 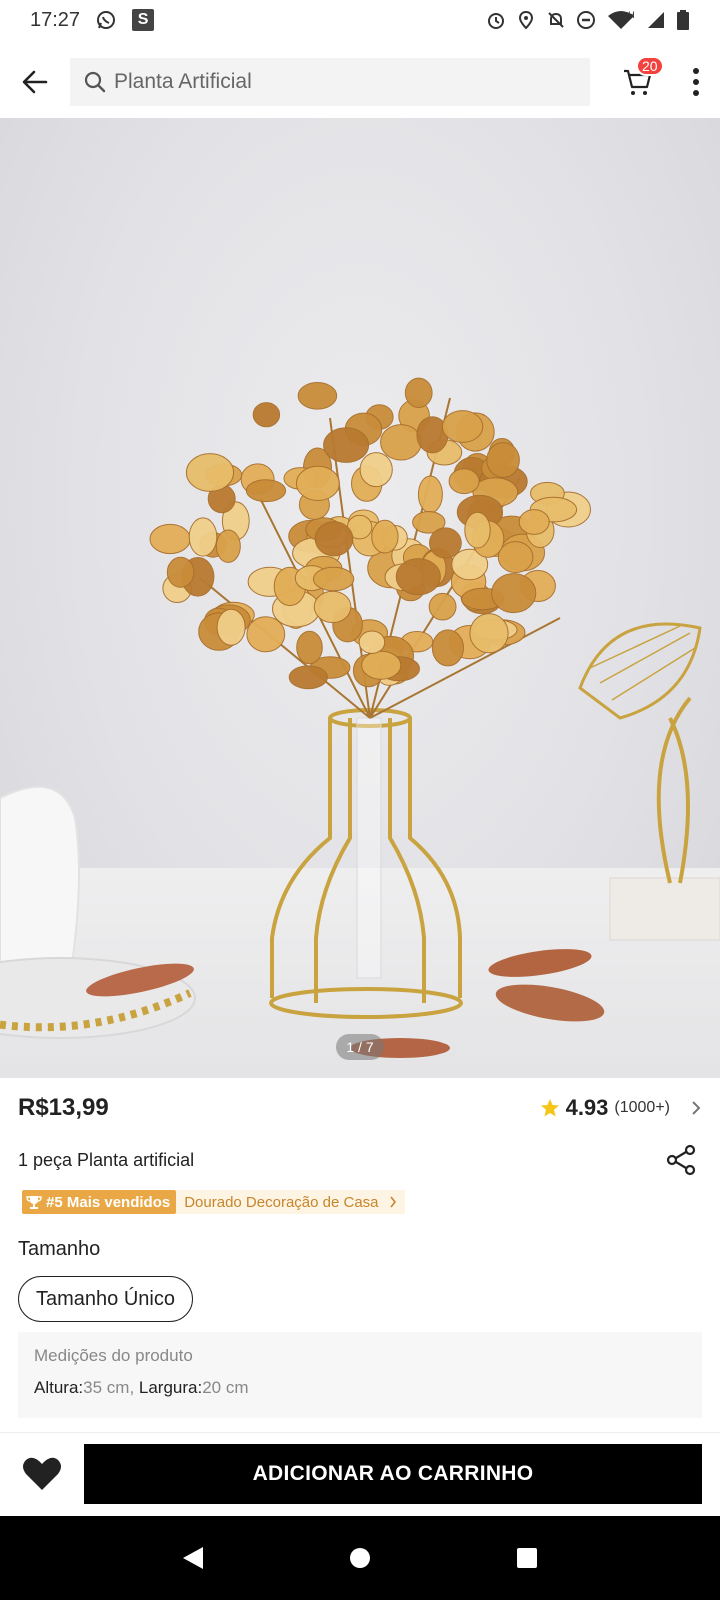 I want to click on width-value: 20 cm, so click(x=225, y=1387).